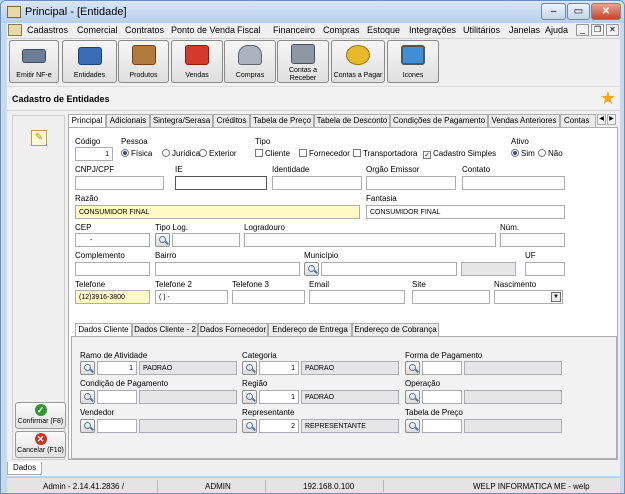 The width and height of the screenshot is (625, 494). I want to click on menu-cadastros: Cadastros, so click(47, 30).